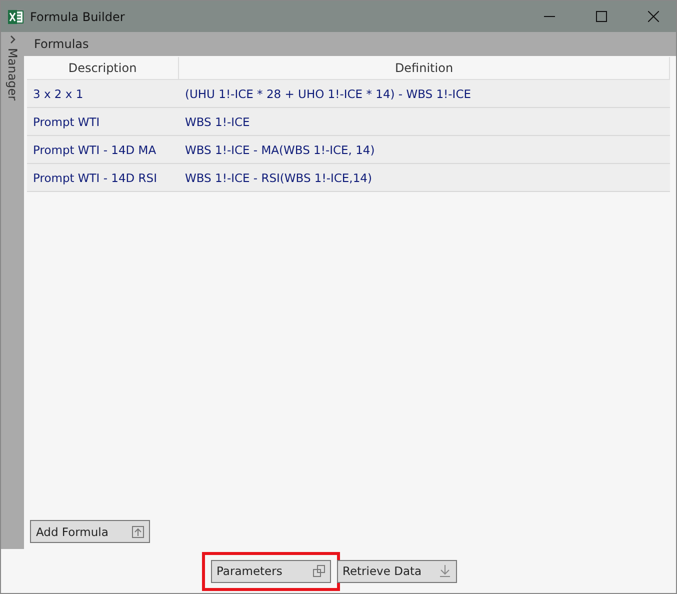 The image size is (677, 594). What do you see at coordinates (601, 16) in the screenshot?
I see `maximize-icon` at bounding box center [601, 16].